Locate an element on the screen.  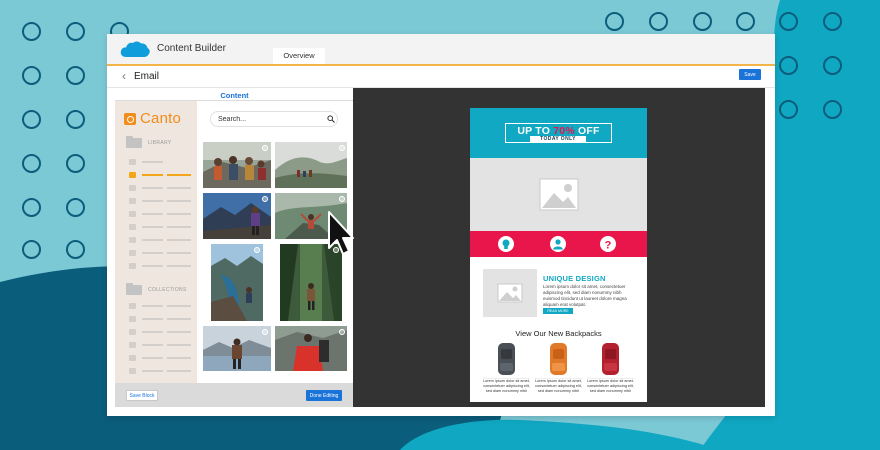
feature-image-placeholder is located at coordinates (510, 293).